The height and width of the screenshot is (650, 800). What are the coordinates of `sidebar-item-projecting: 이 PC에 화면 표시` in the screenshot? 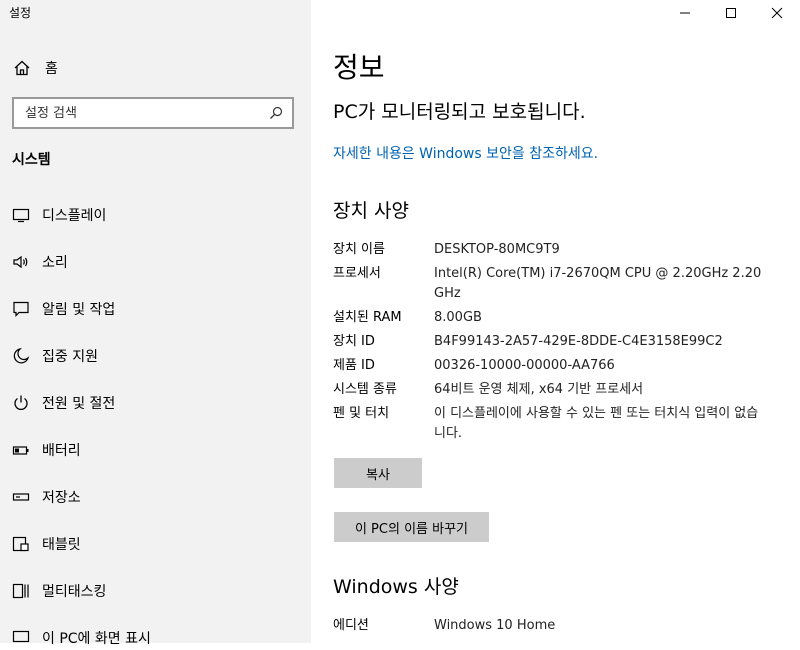 It's located at (157, 638).